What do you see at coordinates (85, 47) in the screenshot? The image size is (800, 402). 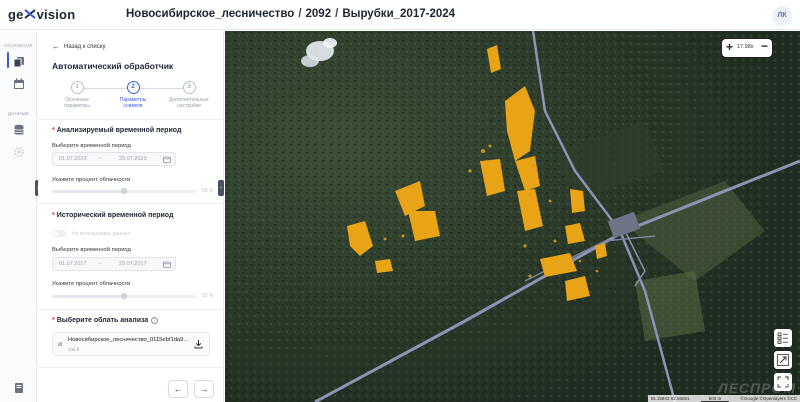 I see `back-link-label: Назад к списку` at bounding box center [85, 47].